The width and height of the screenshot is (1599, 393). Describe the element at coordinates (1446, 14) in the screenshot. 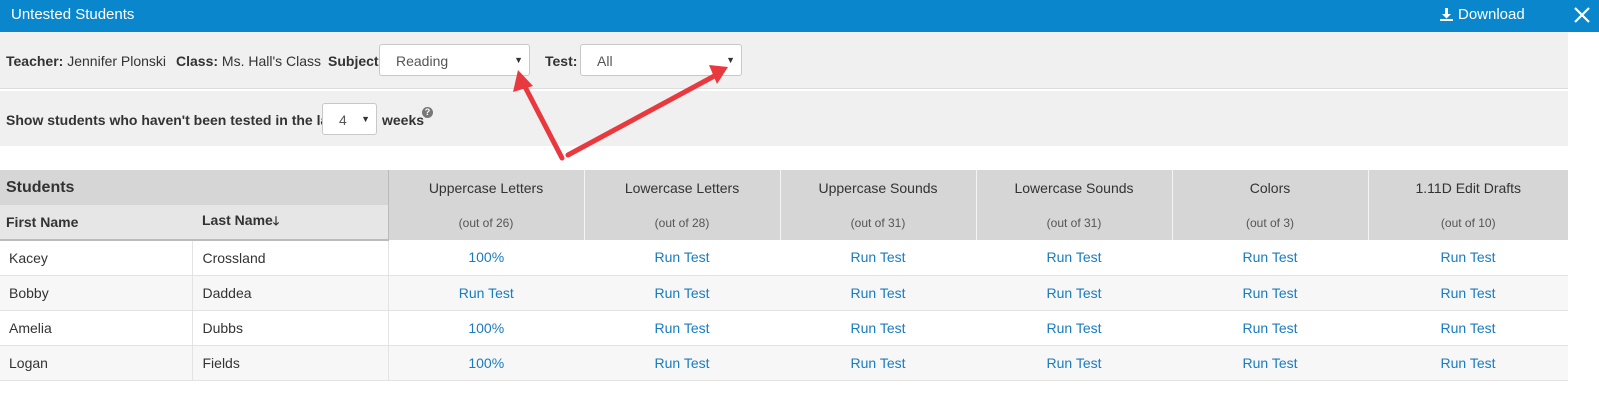

I see `download-icon` at that location.